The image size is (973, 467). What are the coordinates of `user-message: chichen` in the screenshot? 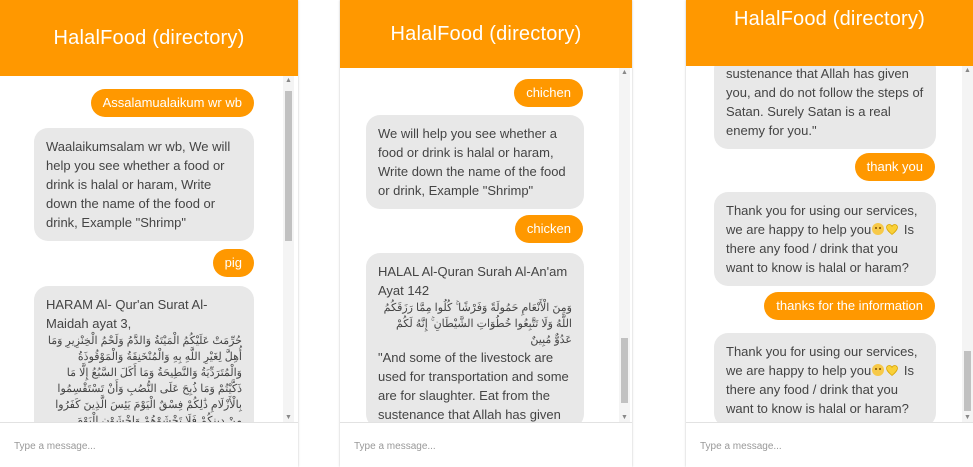 It's located at (548, 93).